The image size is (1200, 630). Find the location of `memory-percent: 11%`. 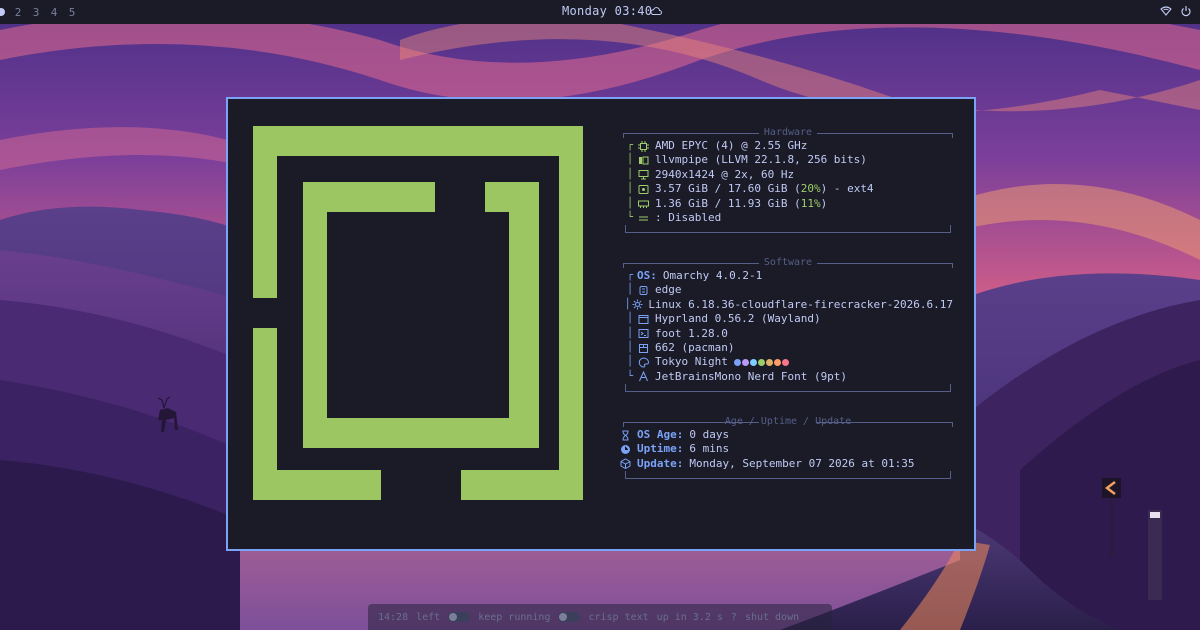

memory-percent: 11% is located at coordinates (810, 203).